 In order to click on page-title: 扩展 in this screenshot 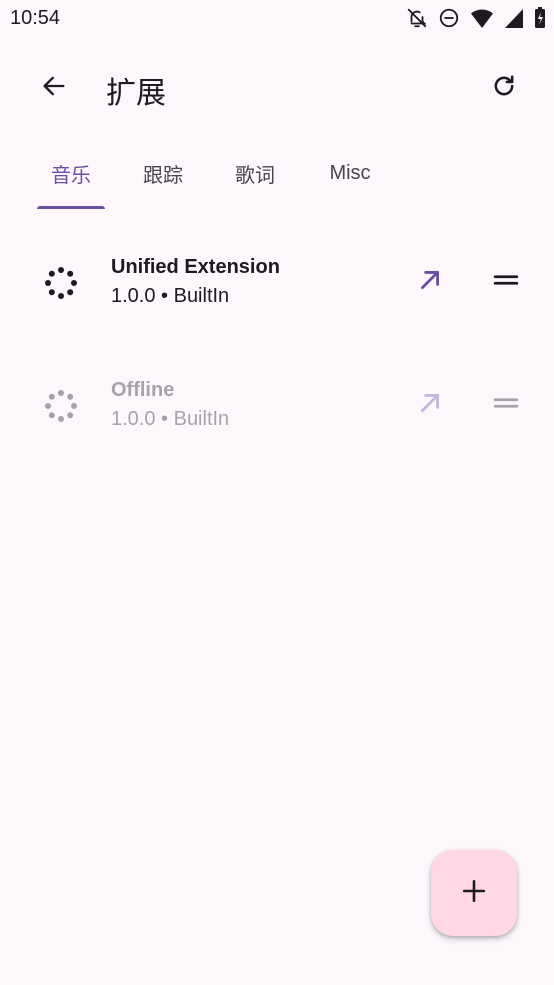, I will do `click(136, 93)`.